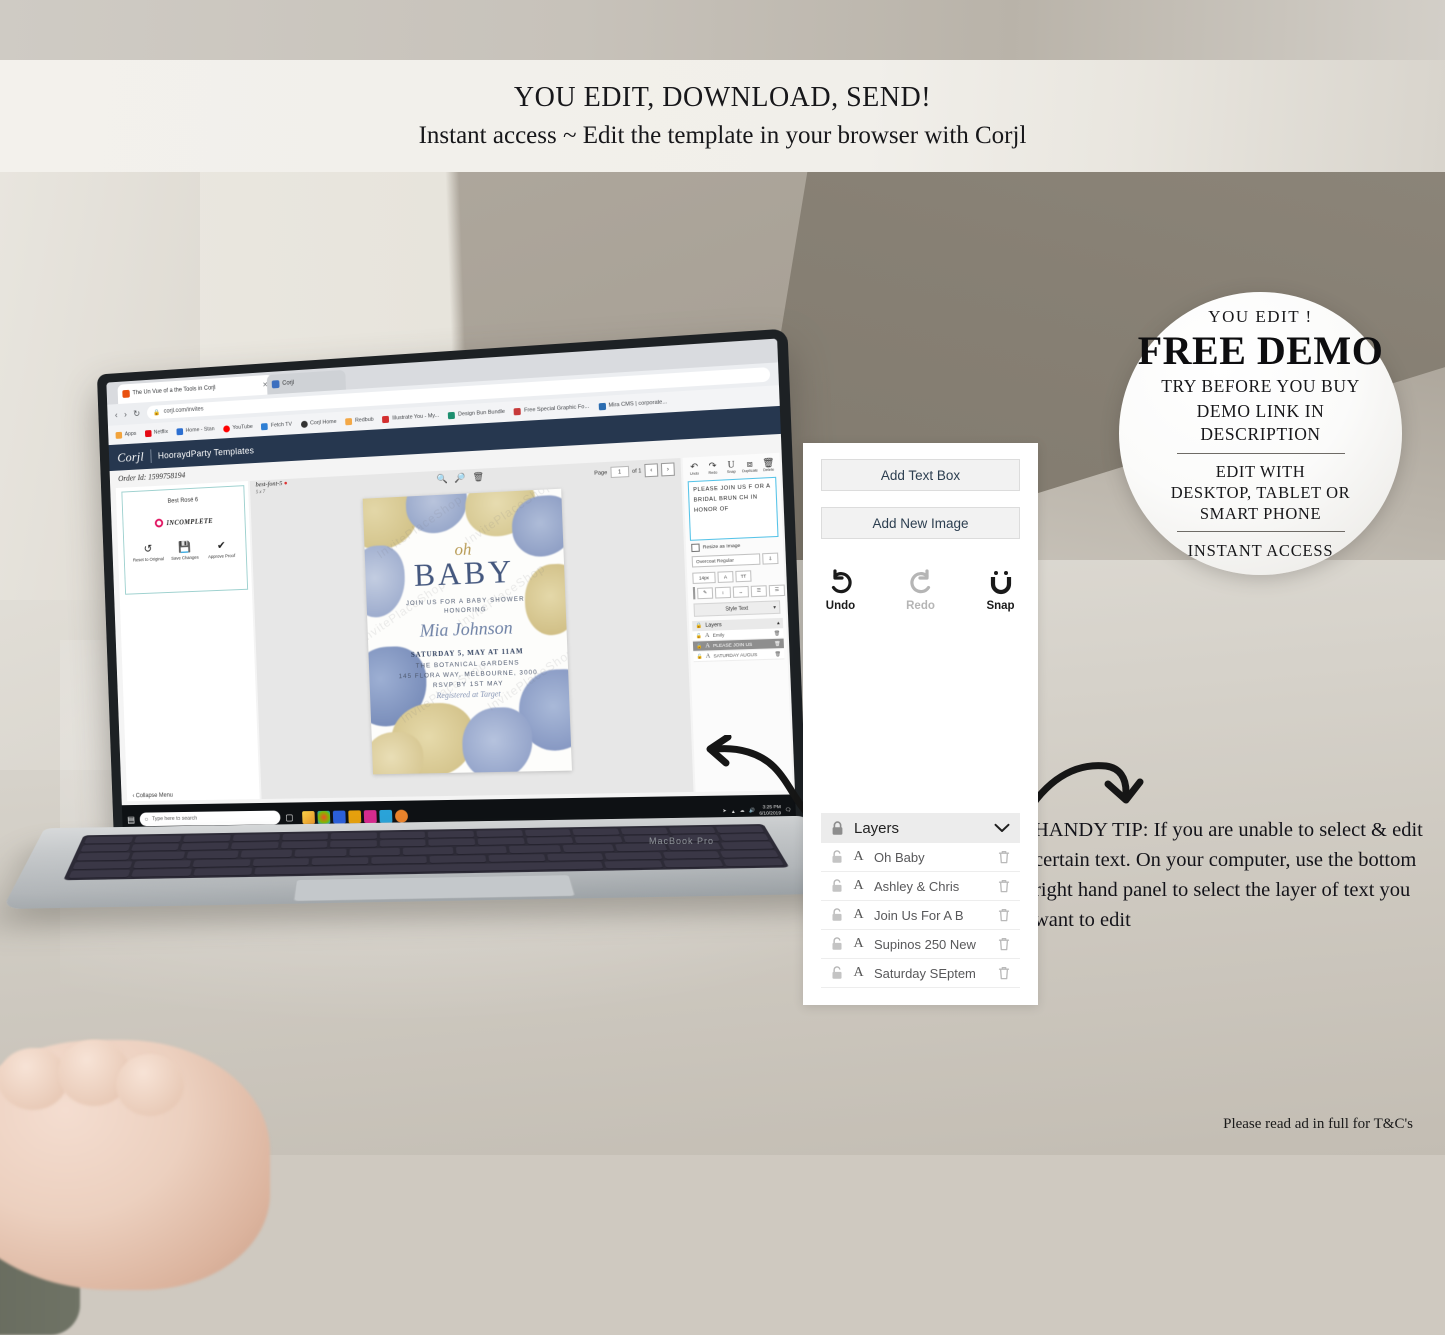  I want to click on eyedropper-icon: ✎, so click(705, 592).